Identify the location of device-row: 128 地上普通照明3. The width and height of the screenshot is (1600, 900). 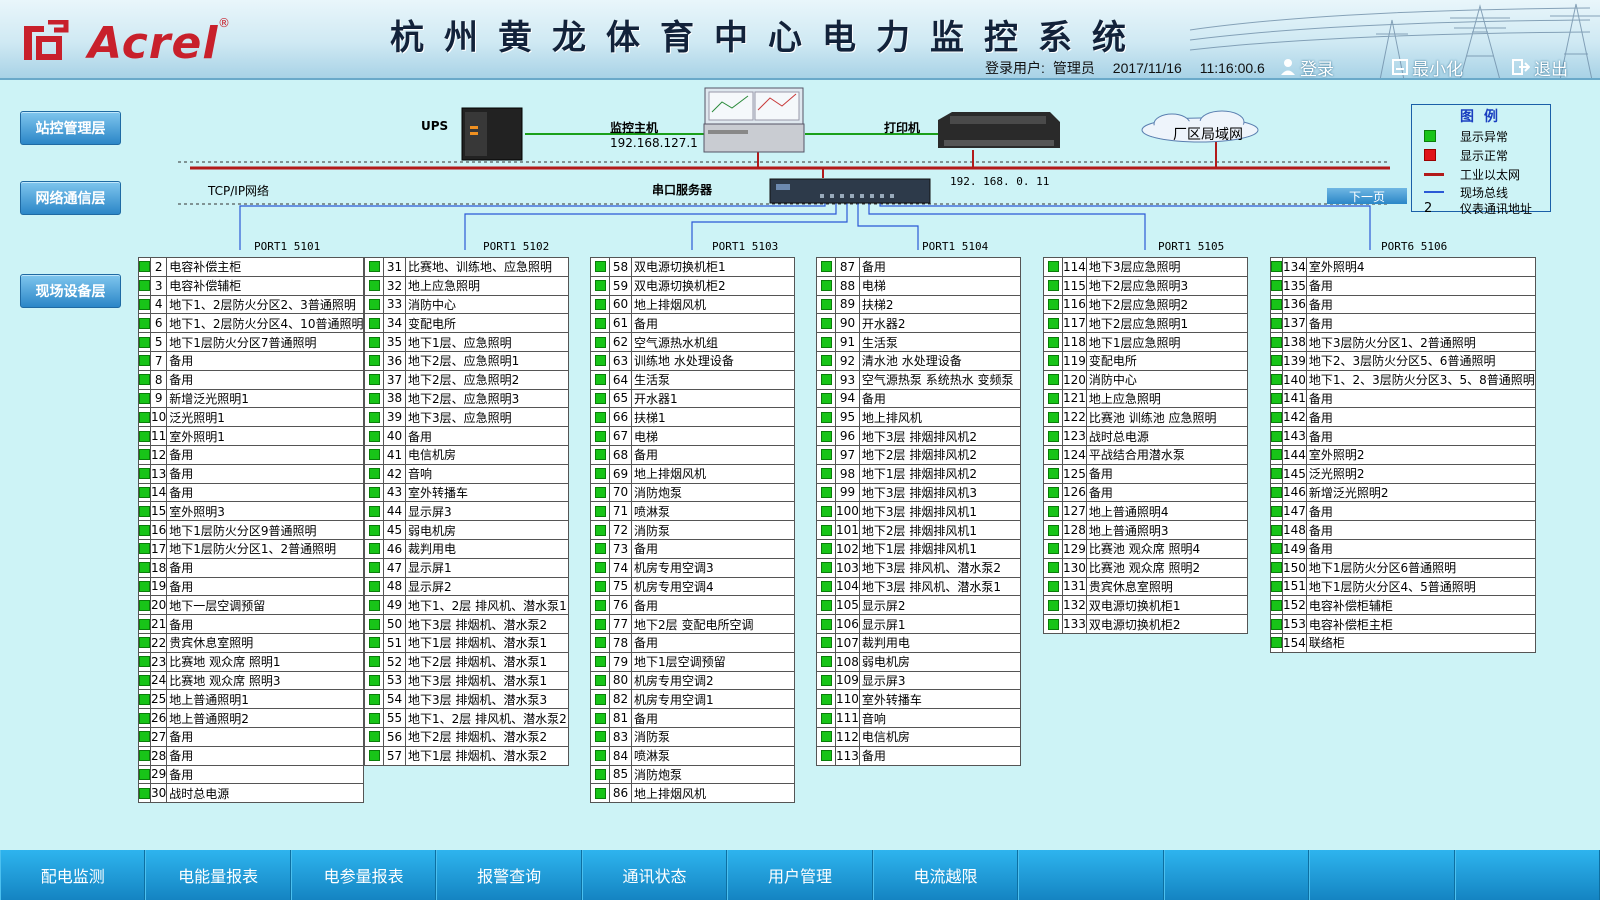
(1146, 530).